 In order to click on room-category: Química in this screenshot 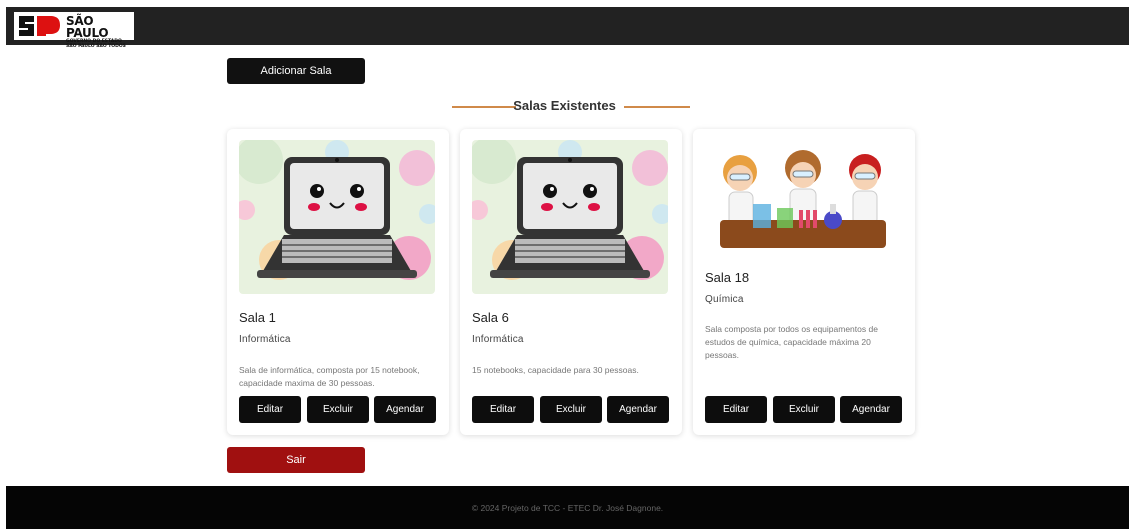, I will do `click(724, 299)`.